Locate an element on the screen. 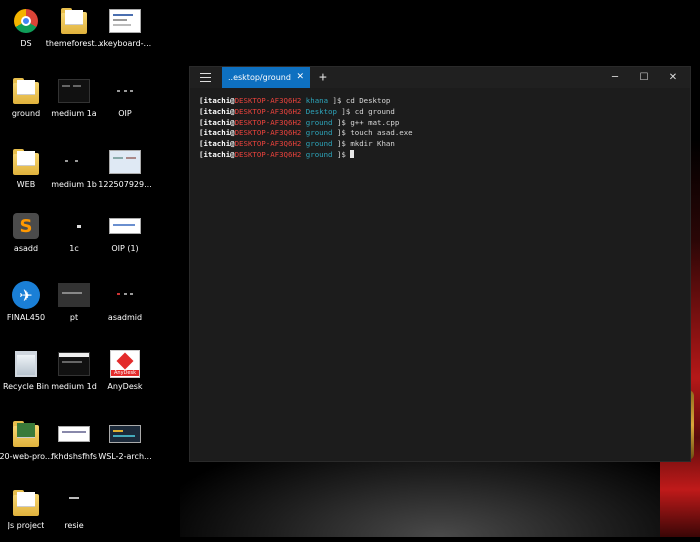 This screenshot has height=542, width=700. close-button: ✕ is located at coordinates (673, 77).